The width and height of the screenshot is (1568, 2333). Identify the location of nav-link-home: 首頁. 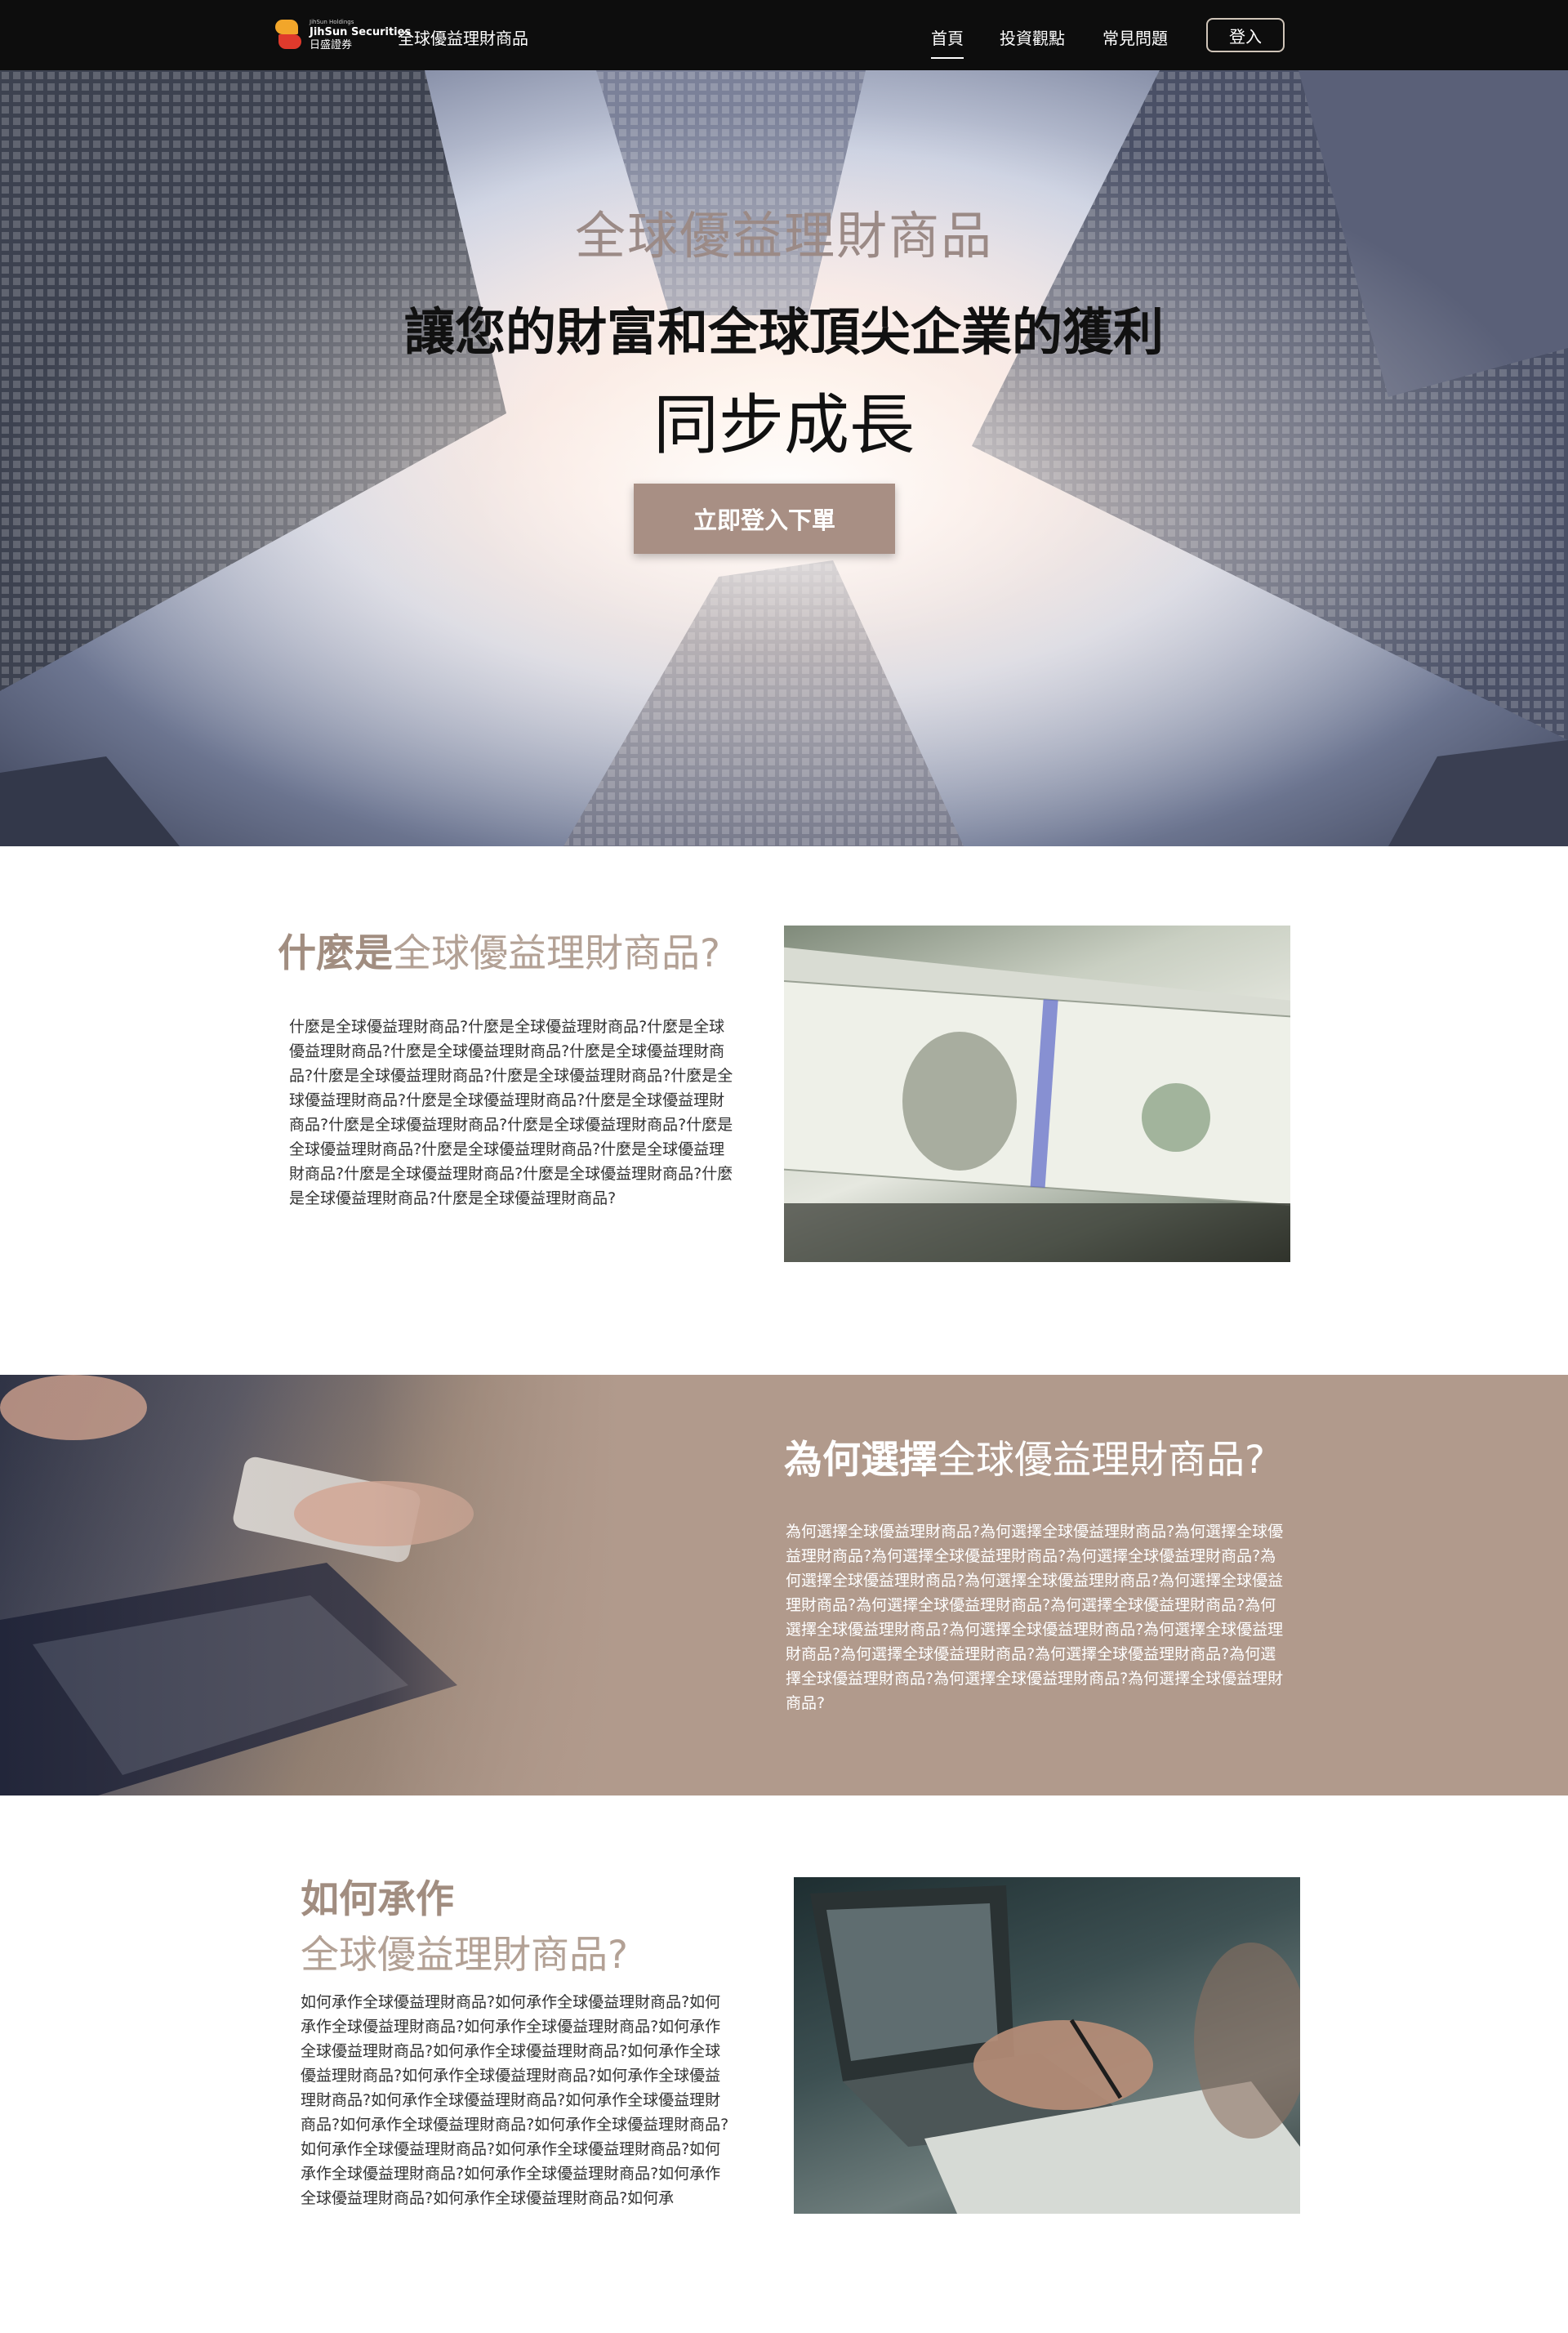
(947, 42).